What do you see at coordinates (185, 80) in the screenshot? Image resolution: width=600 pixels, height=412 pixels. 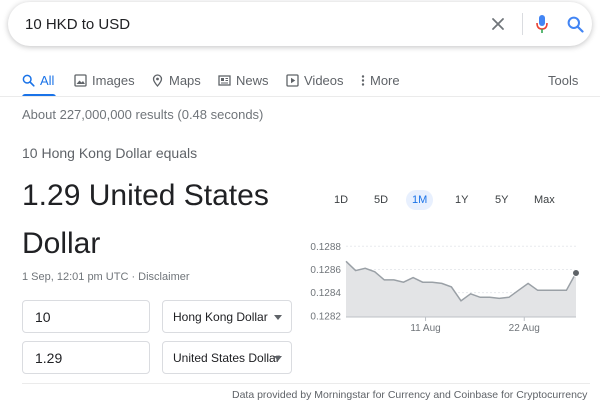 I see `tab-label: Maps` at bounding box center [185, 80].